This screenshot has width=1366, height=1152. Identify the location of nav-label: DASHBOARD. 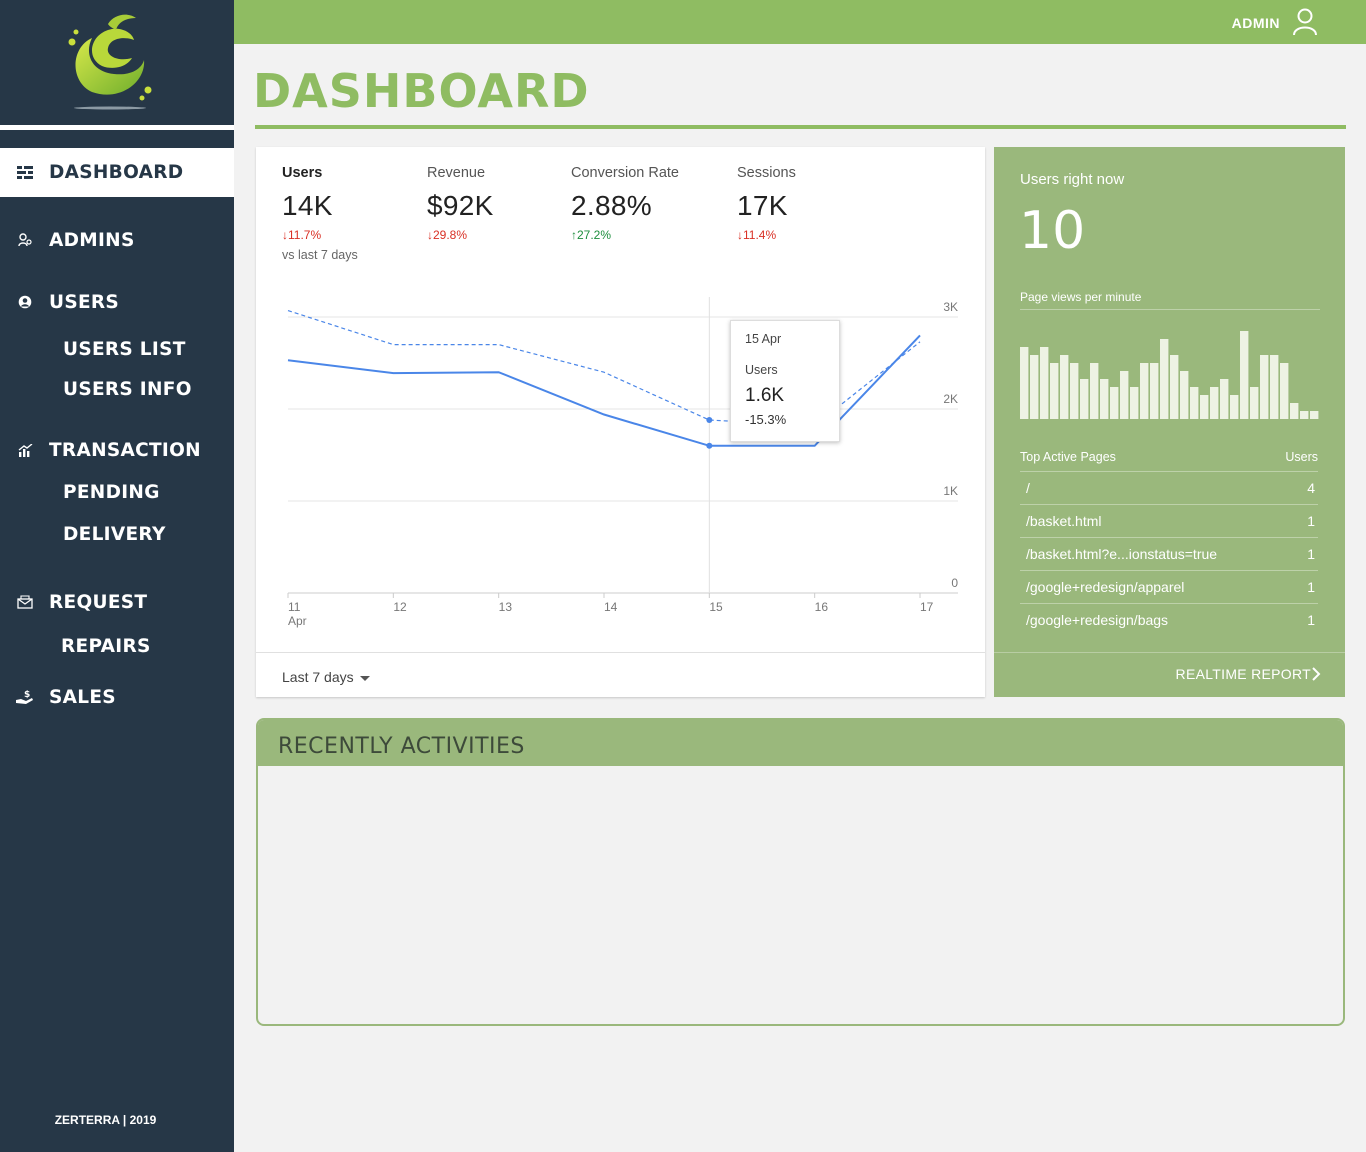
(116, 172).